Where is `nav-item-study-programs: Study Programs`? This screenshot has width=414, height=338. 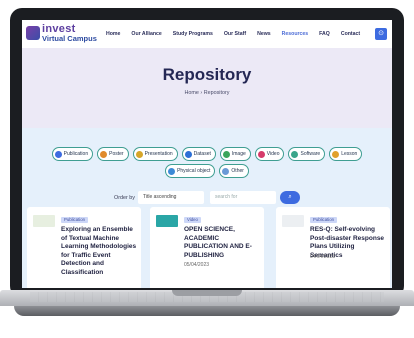
nav-item-study-programs: Study Programs is located at coordinates (193, 34).